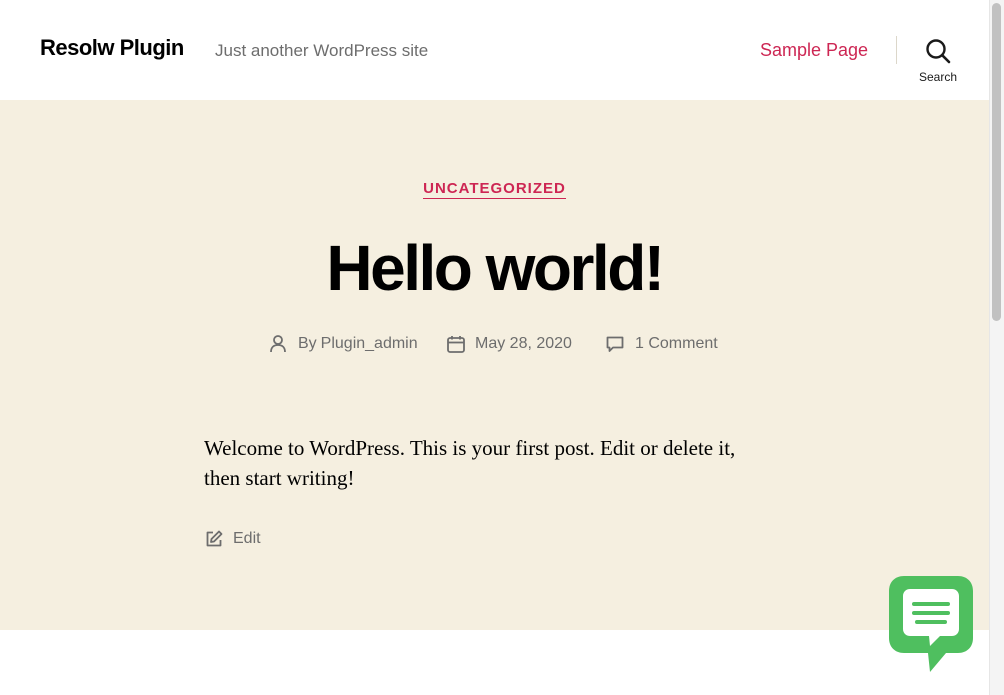  I want to click on user-icon, so click(278, 344).